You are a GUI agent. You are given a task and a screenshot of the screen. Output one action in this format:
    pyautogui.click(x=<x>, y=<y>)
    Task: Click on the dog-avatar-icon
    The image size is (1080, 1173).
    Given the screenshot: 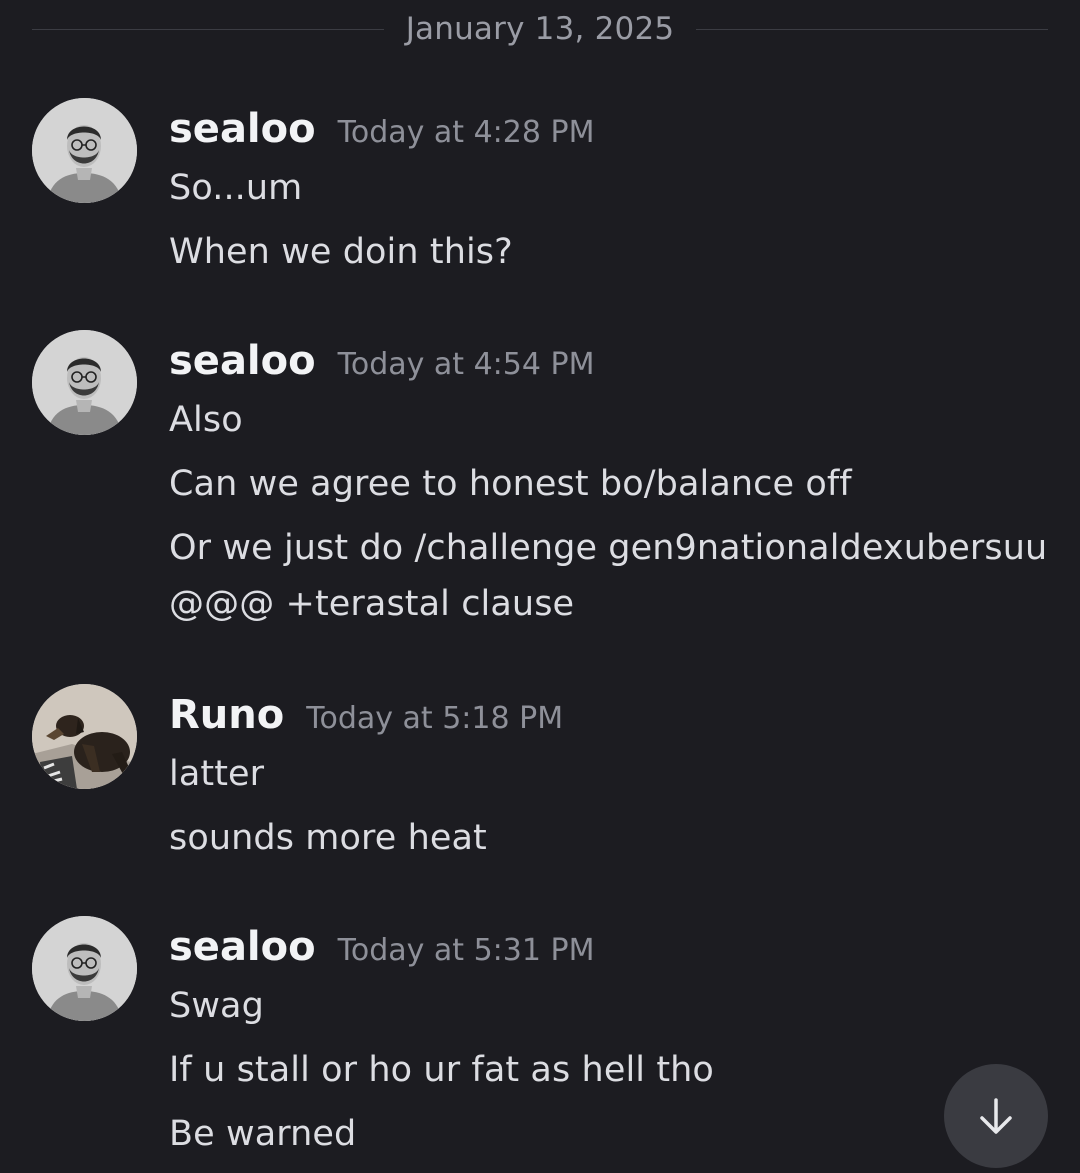 What is the action you would take?
    pyautogui.click(x=84, y=736)
    